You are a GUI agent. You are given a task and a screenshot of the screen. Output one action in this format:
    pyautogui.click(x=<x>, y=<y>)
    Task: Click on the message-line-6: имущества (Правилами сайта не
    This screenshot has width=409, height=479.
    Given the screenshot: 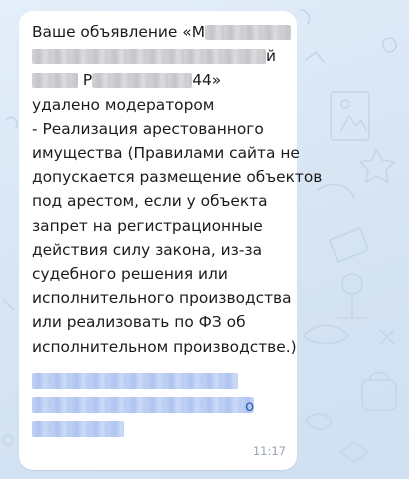 What is the action you would take?
    pyautogui.click(x=166, y=153)
    